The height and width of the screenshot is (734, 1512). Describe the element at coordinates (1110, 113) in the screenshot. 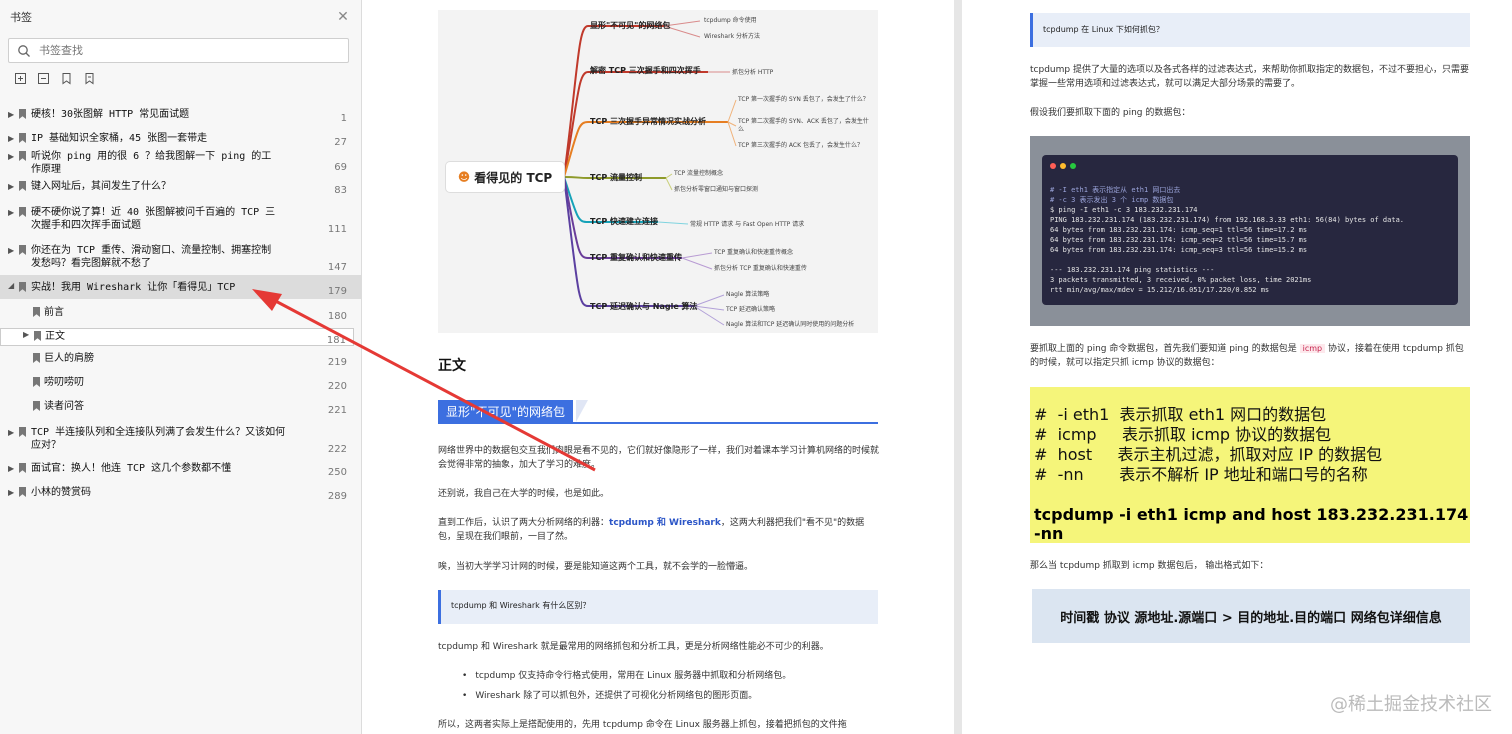

I see `paragraph: 假设我们要抓取下面的 ping 的数据包：` at that location.